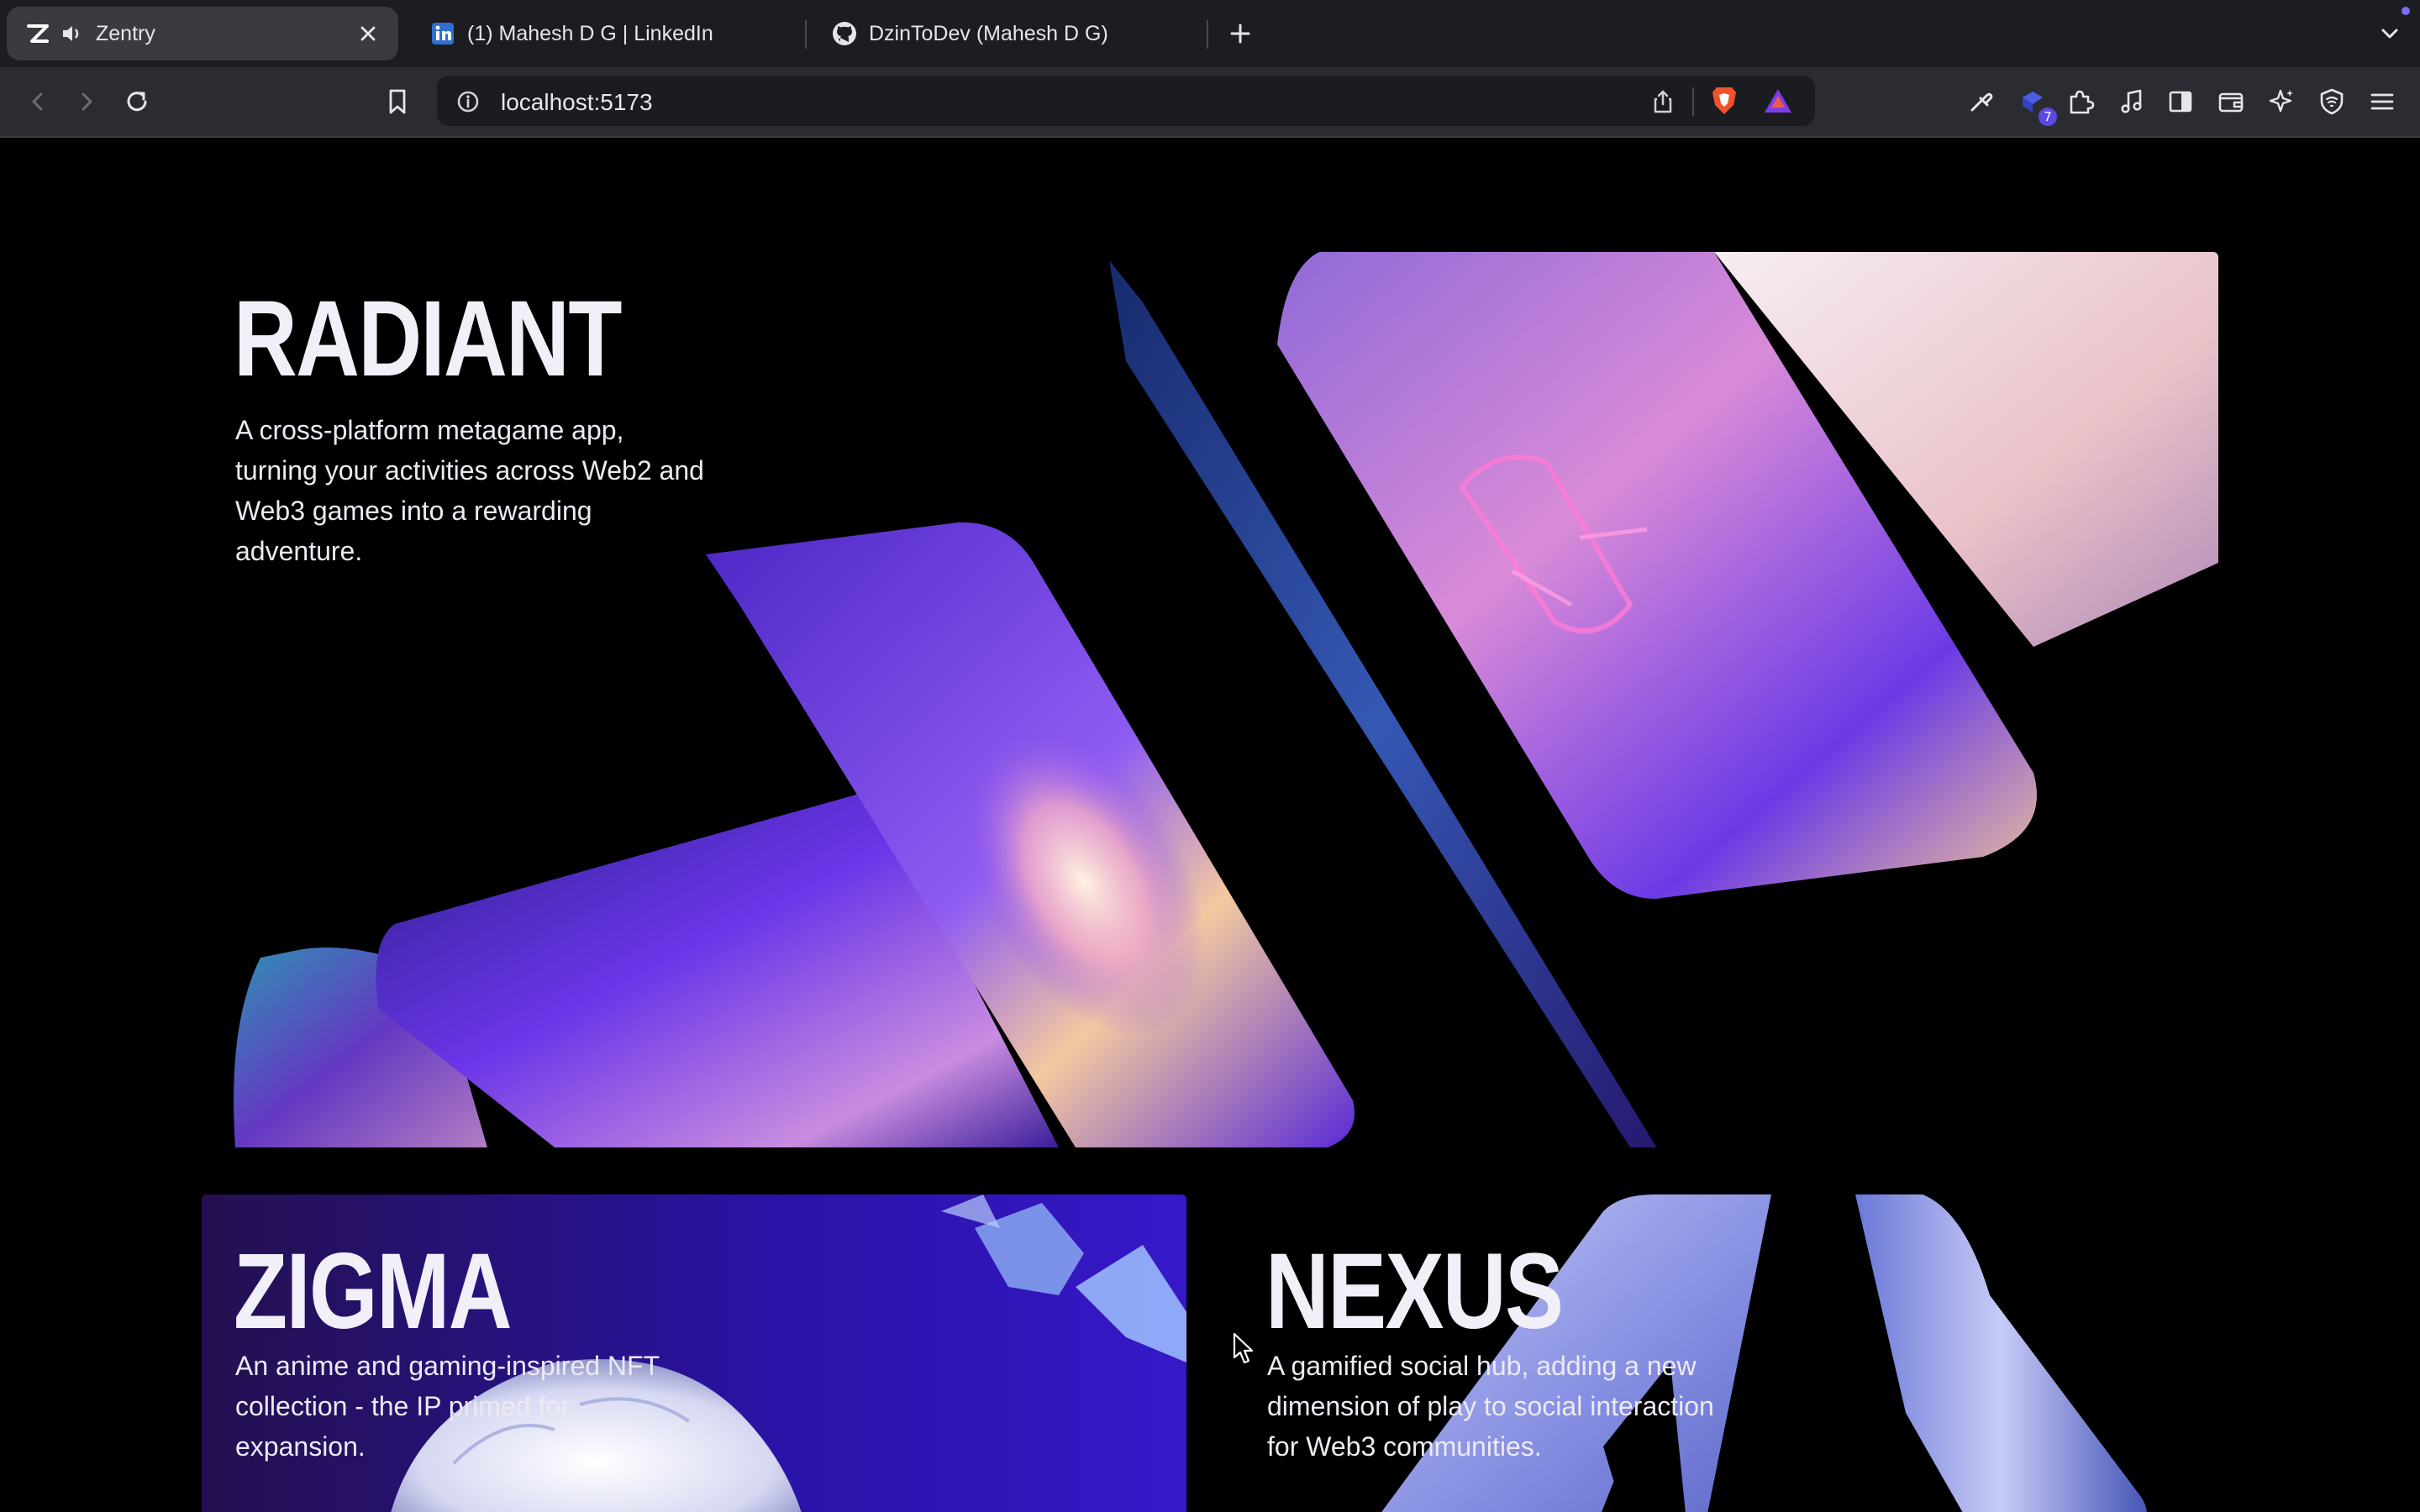 The height and width of the screenshot is (1512, 2420). I want to click on tab-title: Zentry, so click(125, 33).